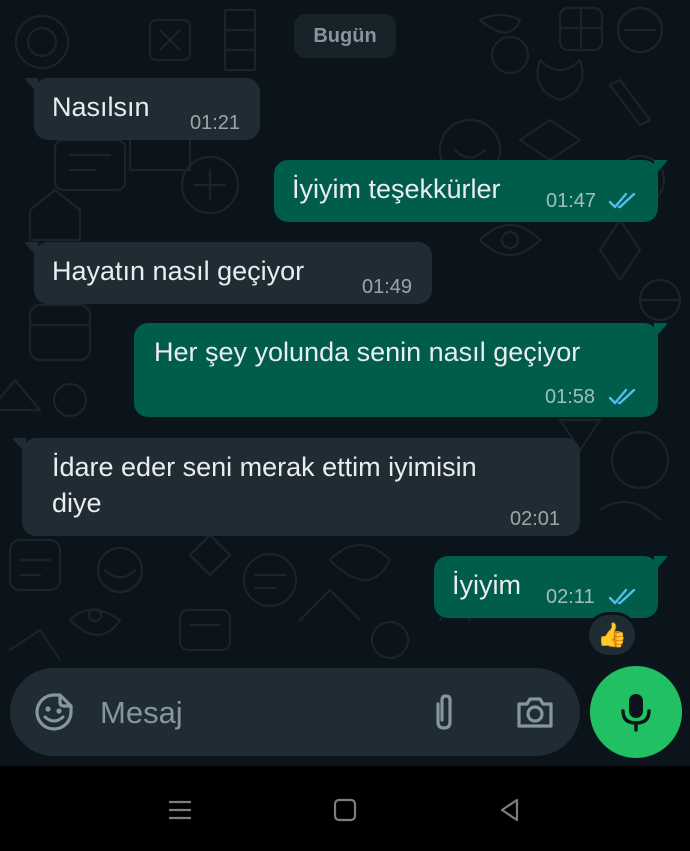 This screenshot has width=690, height=851. Describe the element at coordinates (215, 123) in the screenshot. I see `message-time: 01:21` at that location.